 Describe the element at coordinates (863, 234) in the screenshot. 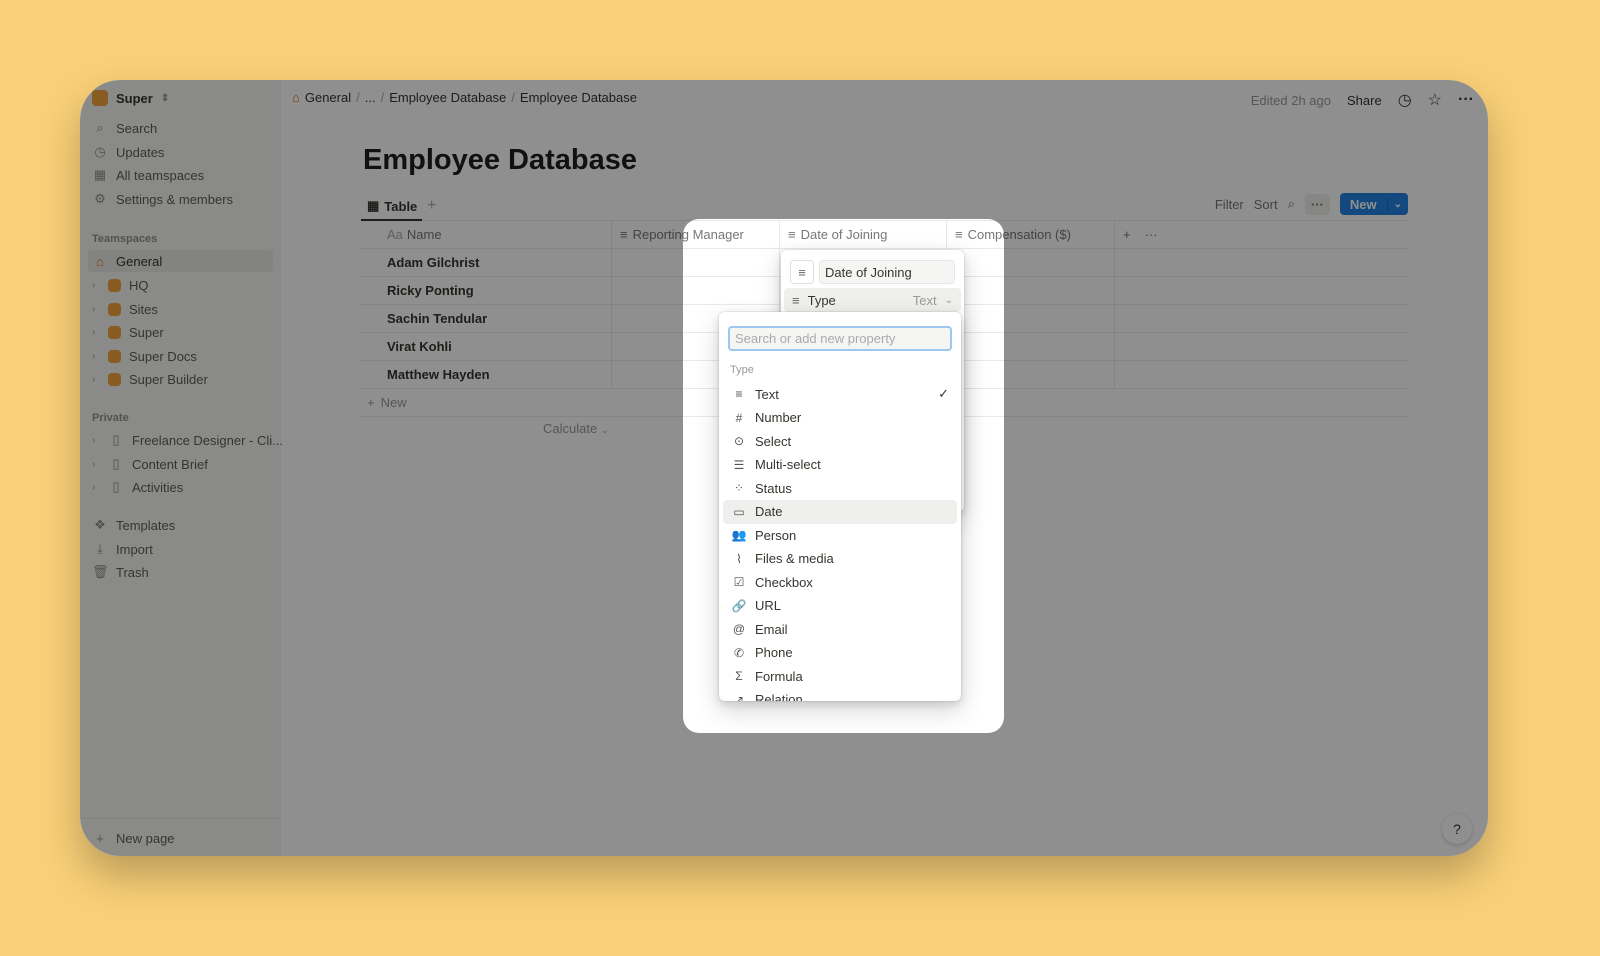

I see `column-date-of-joining: ≡ Date of Joining` at that location.